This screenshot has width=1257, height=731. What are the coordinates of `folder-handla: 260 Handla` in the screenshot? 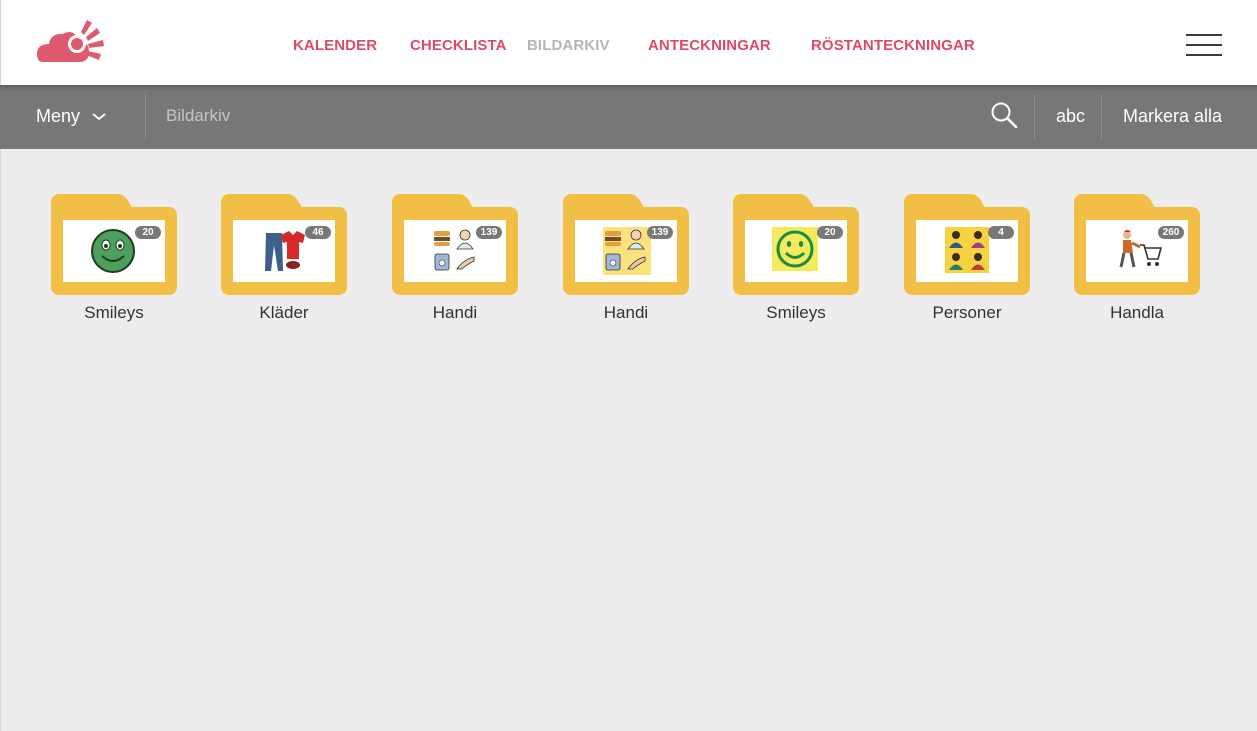 It's located at (1137, 259).